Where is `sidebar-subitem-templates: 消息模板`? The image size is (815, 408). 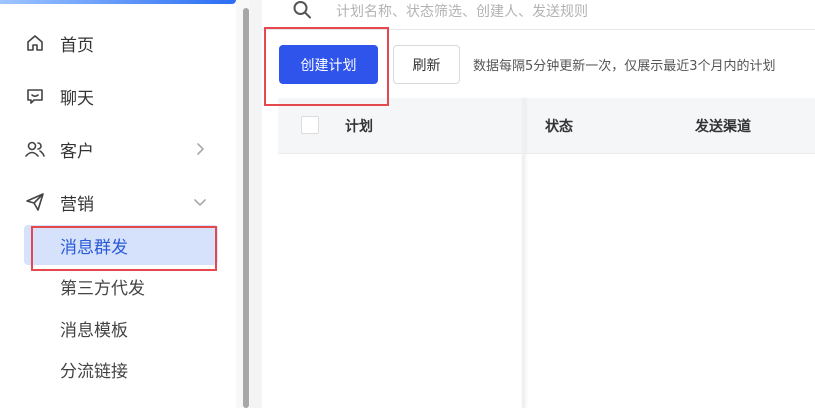 sidebar-subitem-templates: 消息模板 is located at coordinates (121, 328).